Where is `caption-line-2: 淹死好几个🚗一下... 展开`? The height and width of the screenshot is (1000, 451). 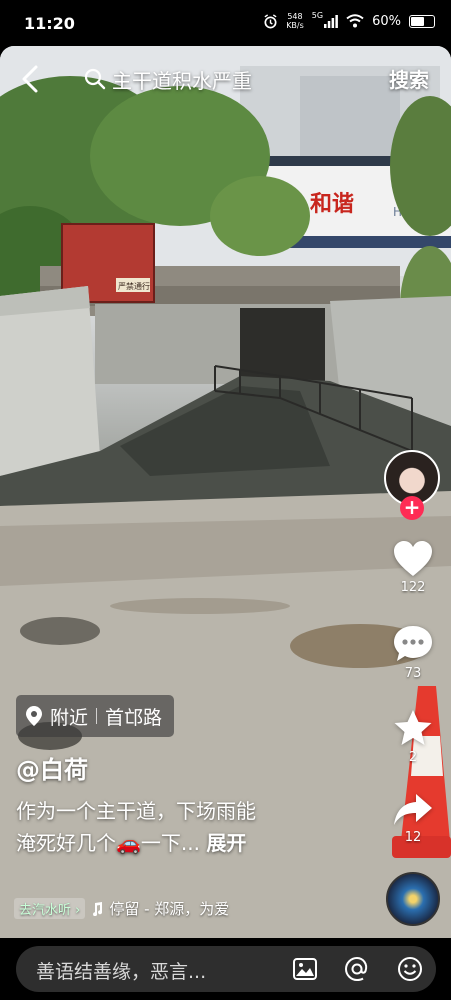
caption-line-2: 淹死好几个🚗一下... 展开 is located at coordinates (196, 843).